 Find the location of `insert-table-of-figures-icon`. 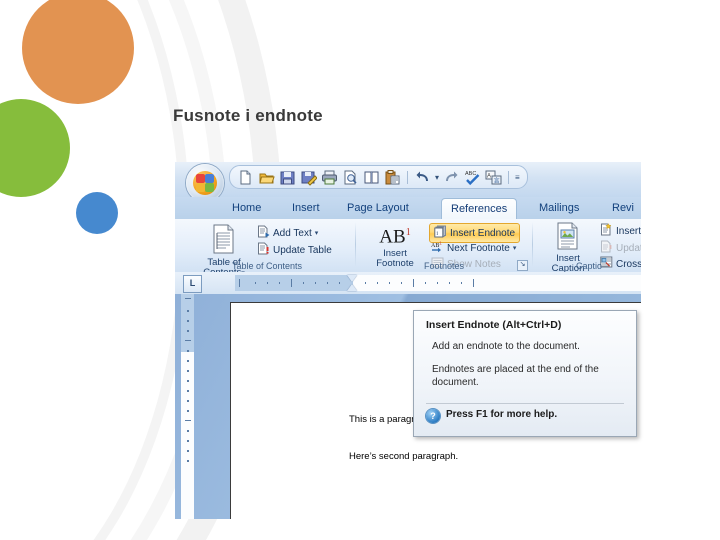

insert-table-of-figures-icon is located at coordinates (606, 231).